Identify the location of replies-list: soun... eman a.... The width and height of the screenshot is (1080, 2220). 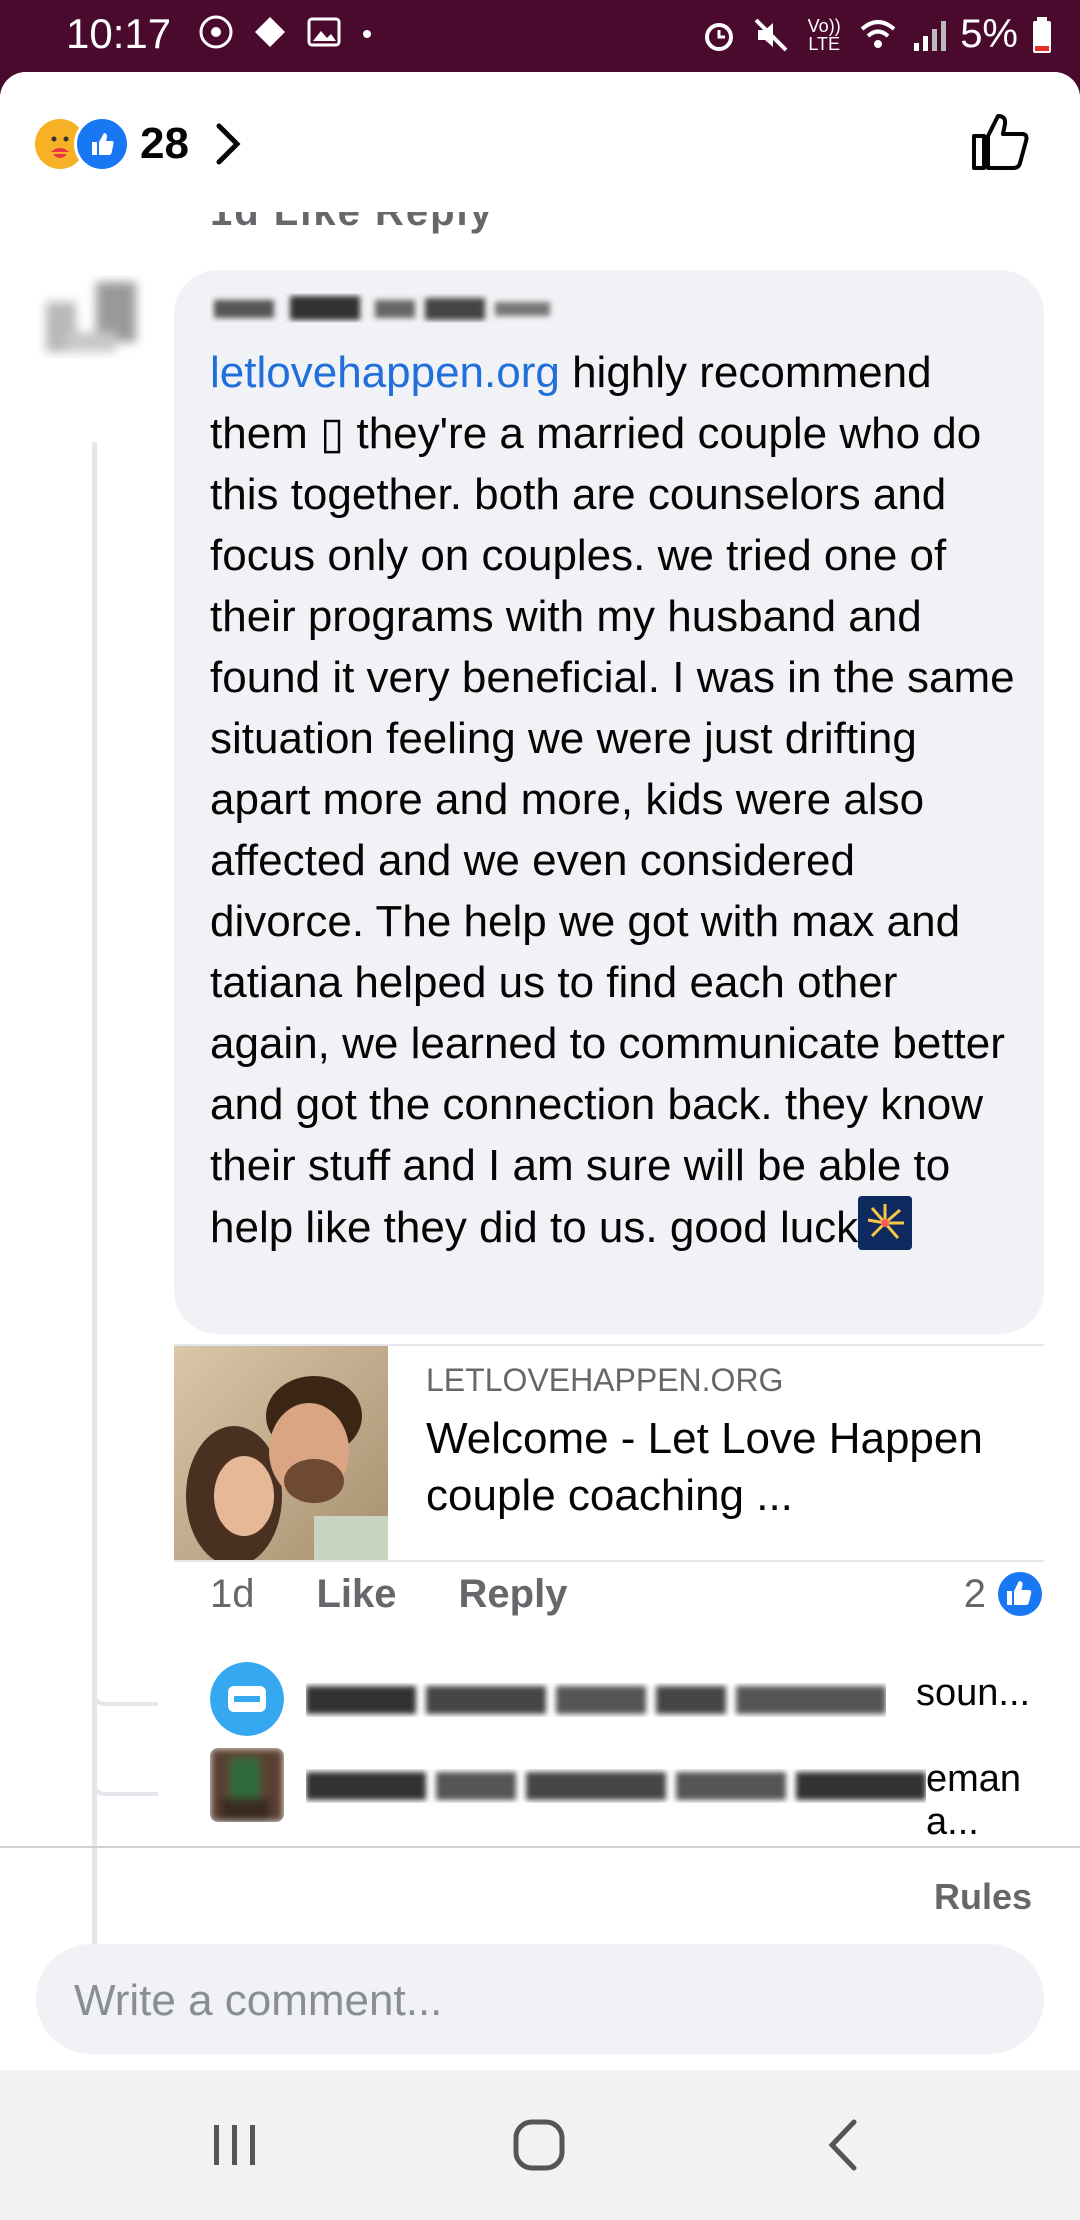
(540, 1742).